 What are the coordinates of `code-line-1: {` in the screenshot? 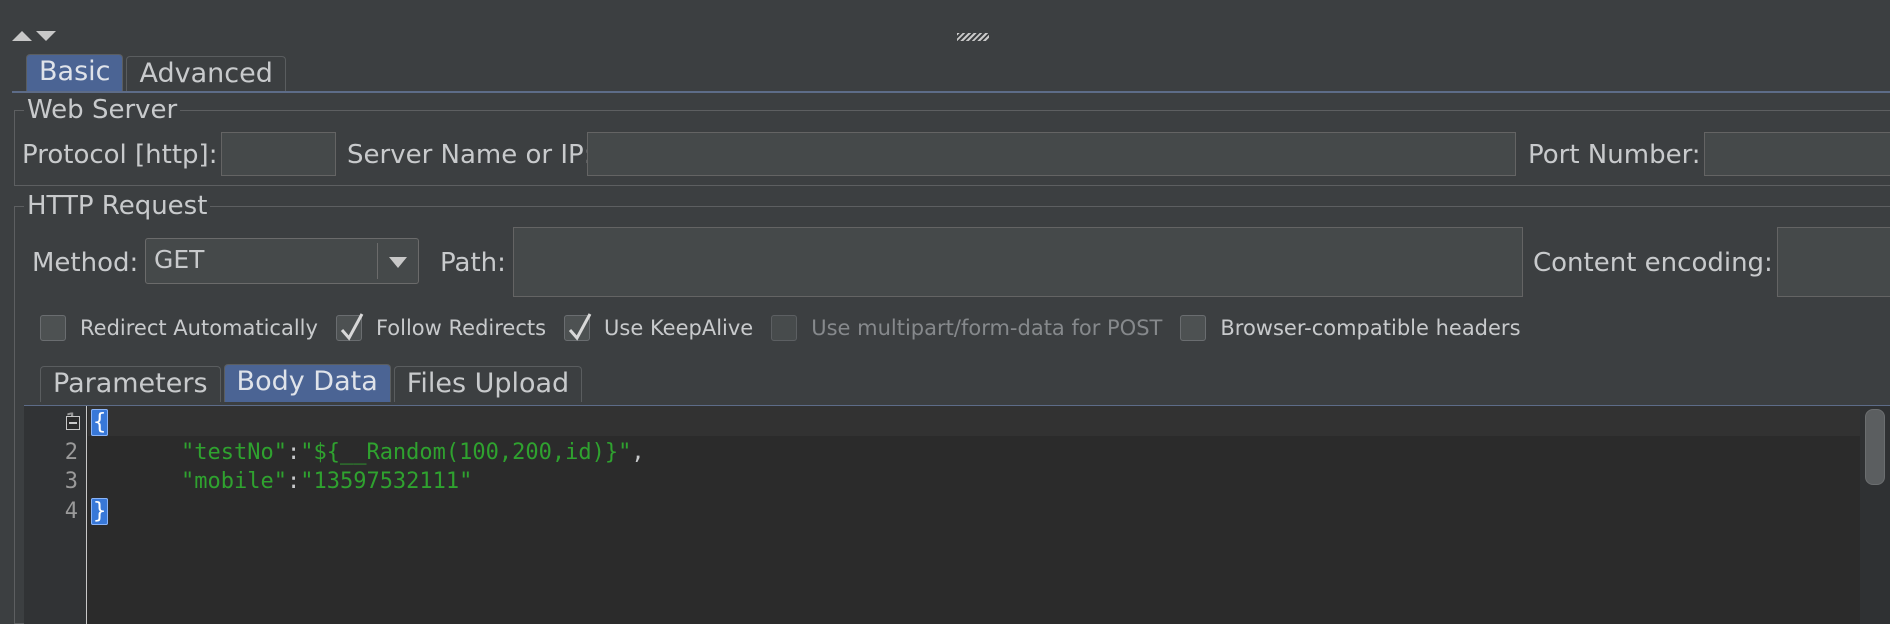 It's located at (100, 423).